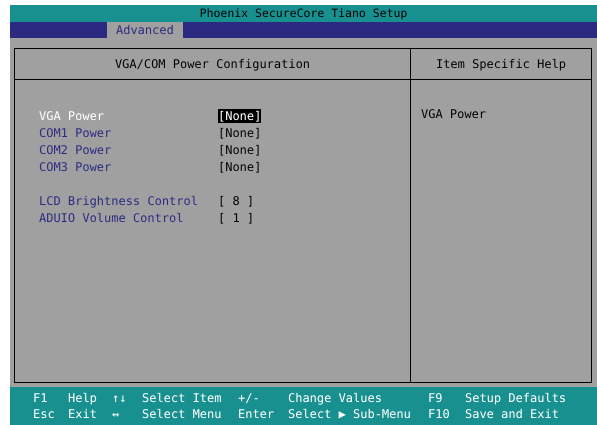 The image size is (597, 425). What do you see at coordinates (116, 414) in the screenshot?
I see `key-label: ↔` at bounding box center [116, 414].